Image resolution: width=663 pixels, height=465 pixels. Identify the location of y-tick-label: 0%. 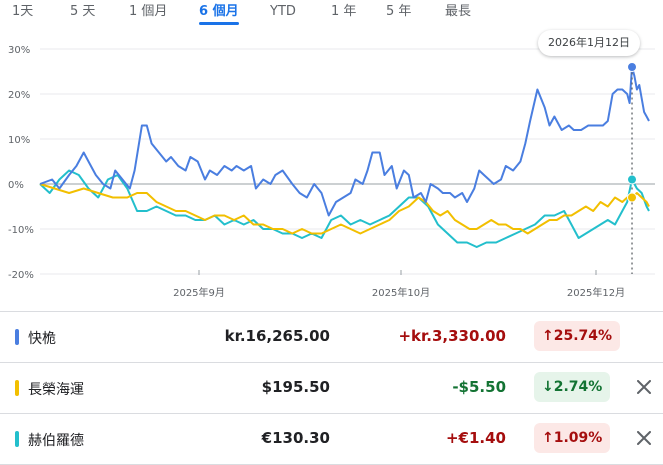
(16, 185).